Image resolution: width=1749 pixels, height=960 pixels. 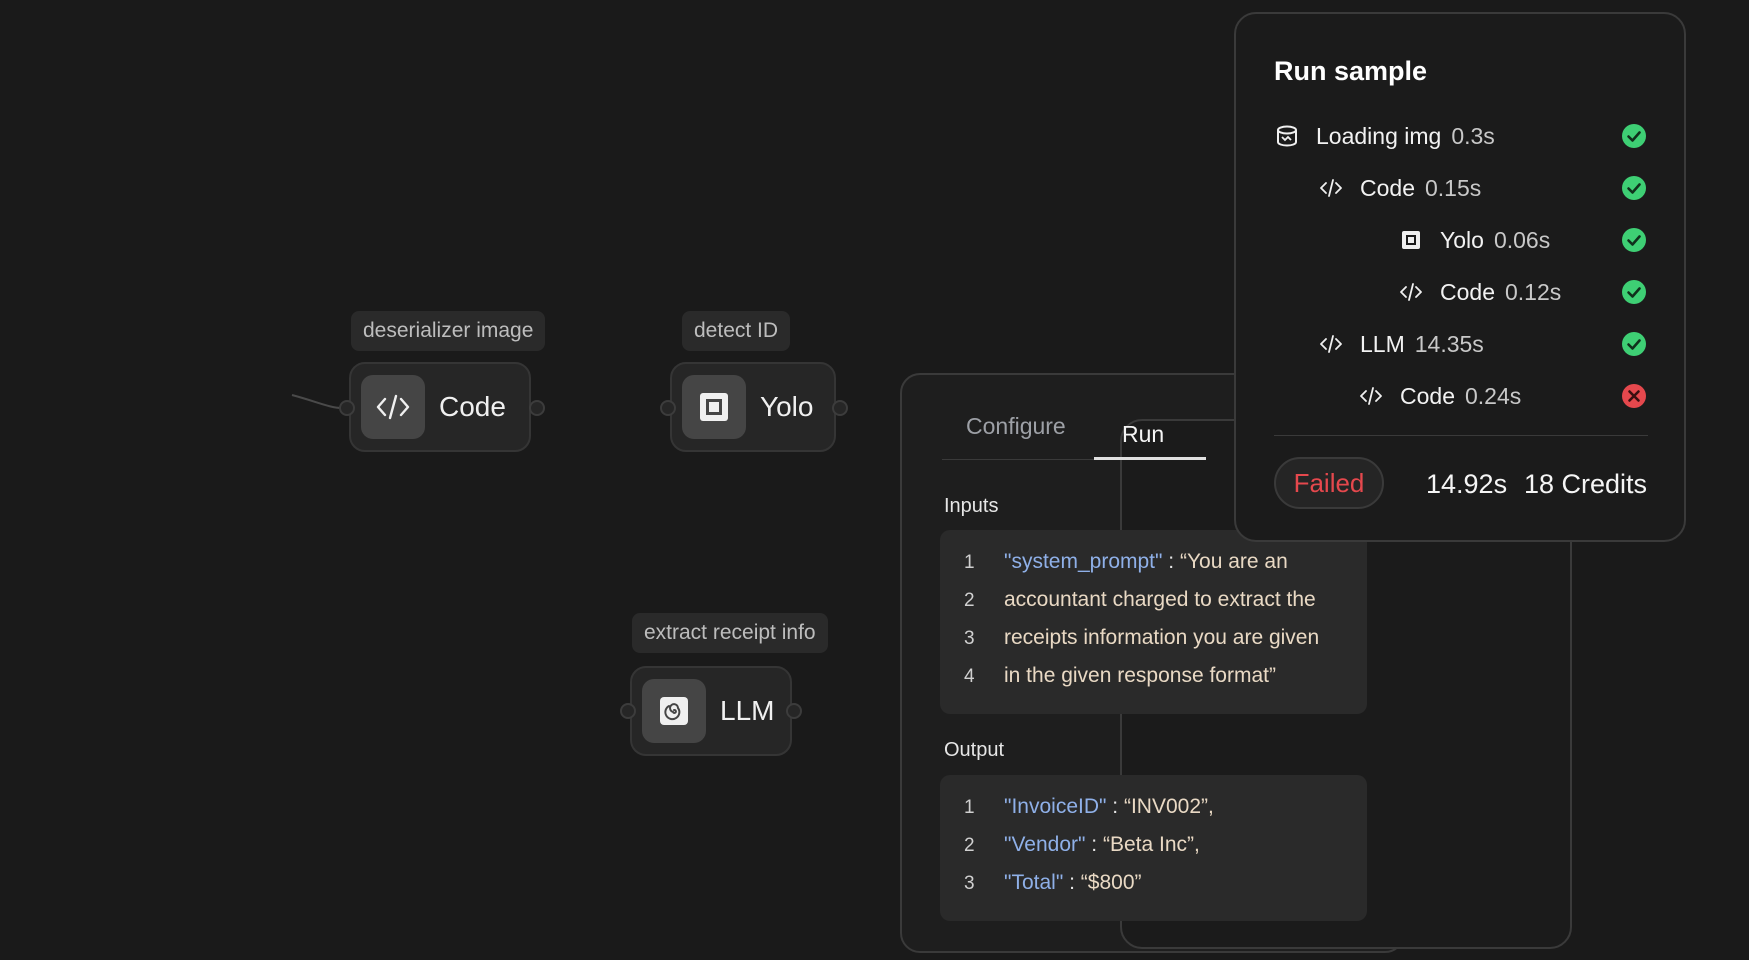 I want to click on run-step-yolo: Yolo 0.06s, so click(x=1474, y=240).